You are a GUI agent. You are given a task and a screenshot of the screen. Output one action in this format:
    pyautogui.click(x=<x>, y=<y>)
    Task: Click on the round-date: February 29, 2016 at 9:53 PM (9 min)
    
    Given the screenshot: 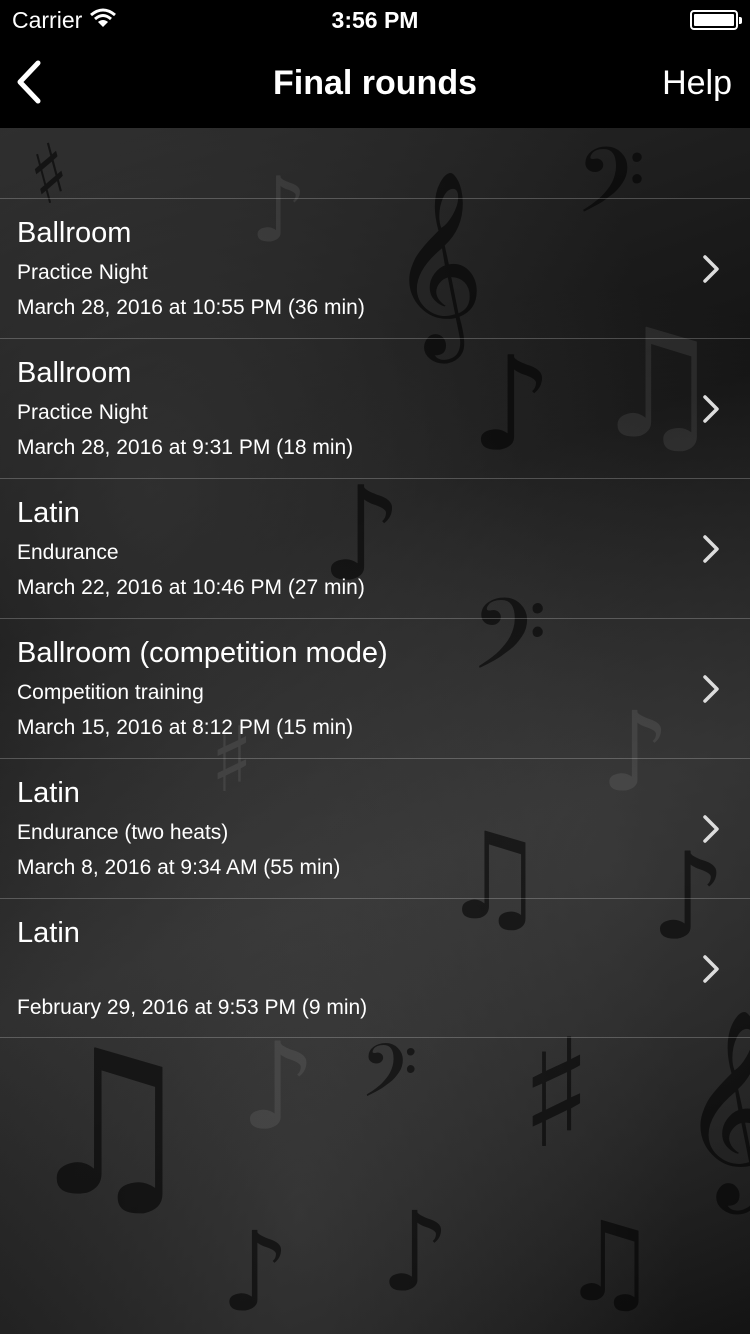 What is the action you would take?
    pyautogui.click(x=192, y=1007)
    